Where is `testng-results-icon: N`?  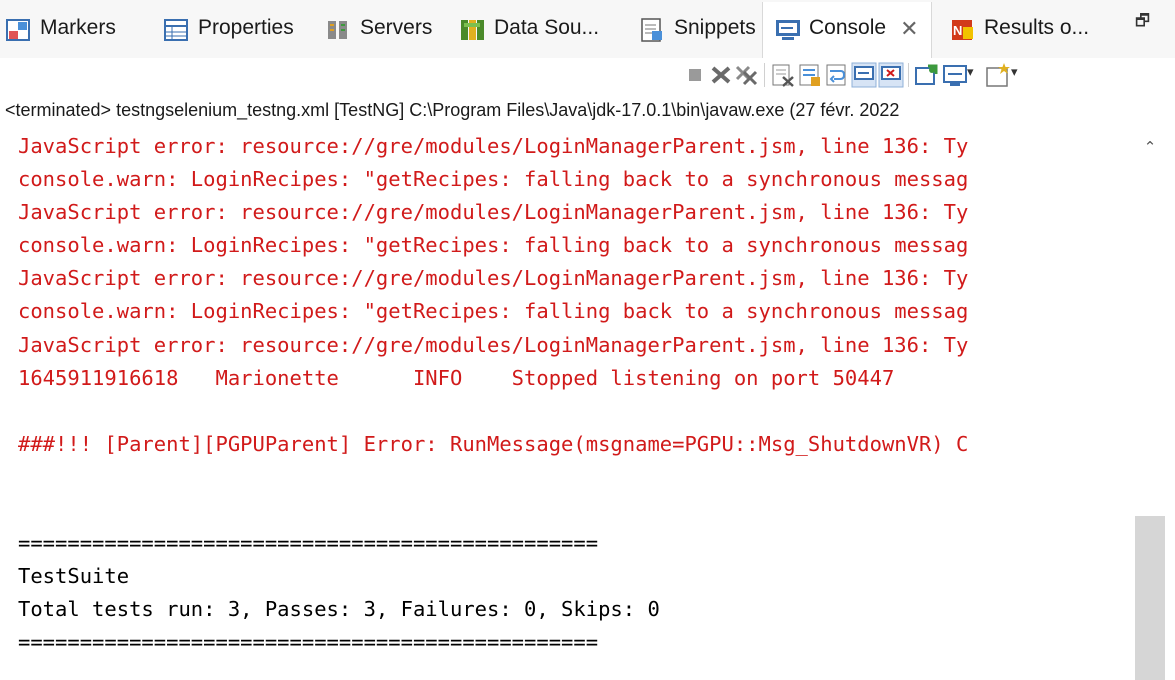 testng-results-icon: N is located at coordinates (963, 30).